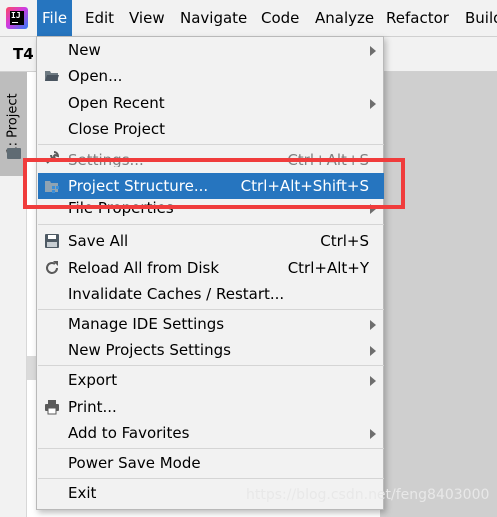 The width and height of the screenshot is (497, 517). Describe the element at coordinates (13, 124) in the screenshot. I see `project-tool-label: 1: Project` at that location.